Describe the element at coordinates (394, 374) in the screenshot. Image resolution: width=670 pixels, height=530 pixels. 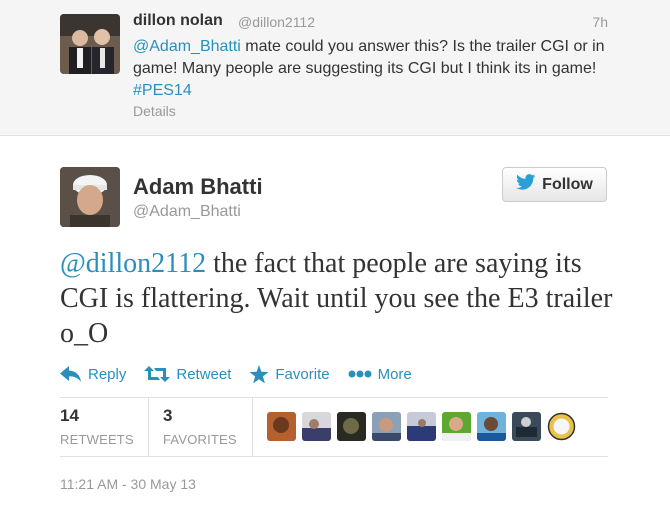
I see `more-label: More` at that location.